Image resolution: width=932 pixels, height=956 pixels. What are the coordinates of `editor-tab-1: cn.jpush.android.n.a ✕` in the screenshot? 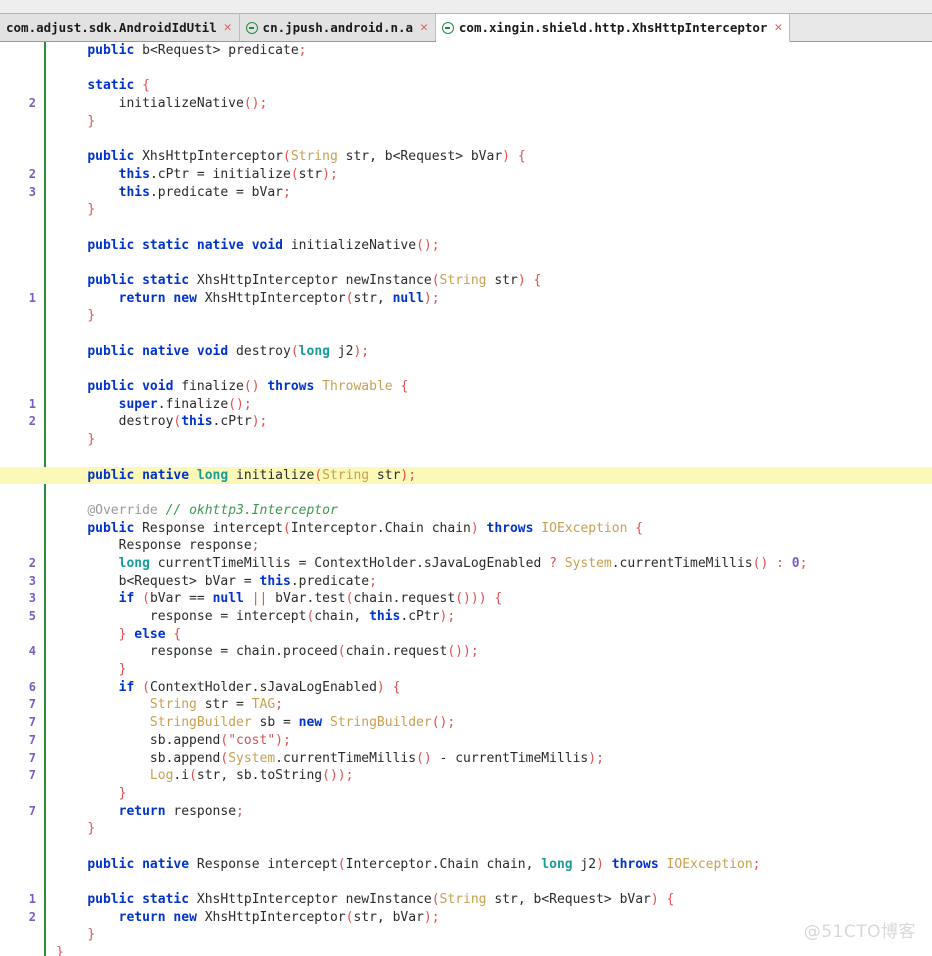 It's located at (337, 27).